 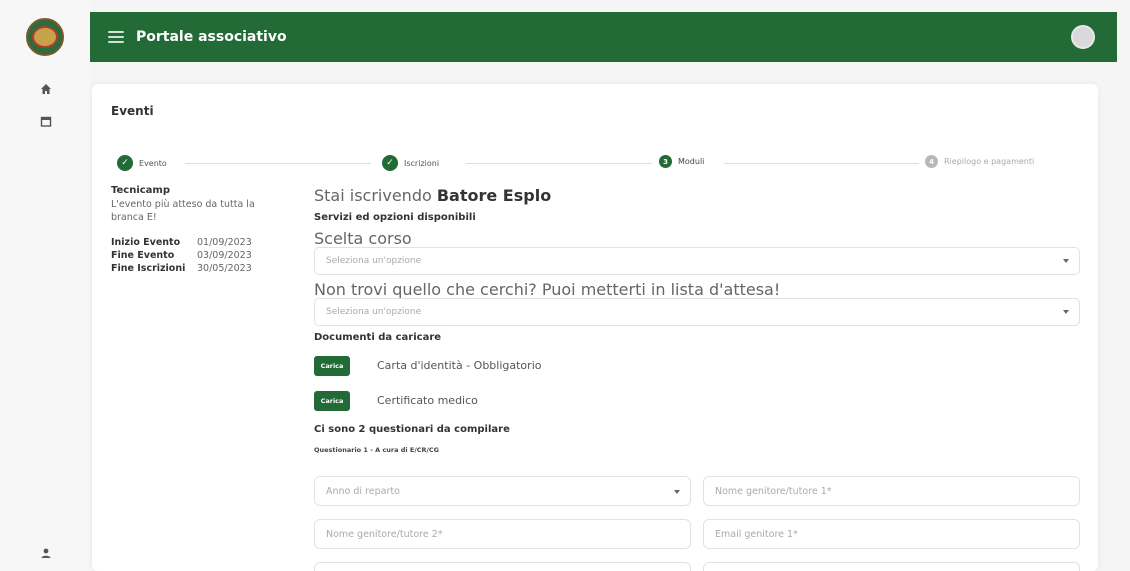 I want to click on waitlist-select: Seleziona un'opzione, so click(x=697, y=312).